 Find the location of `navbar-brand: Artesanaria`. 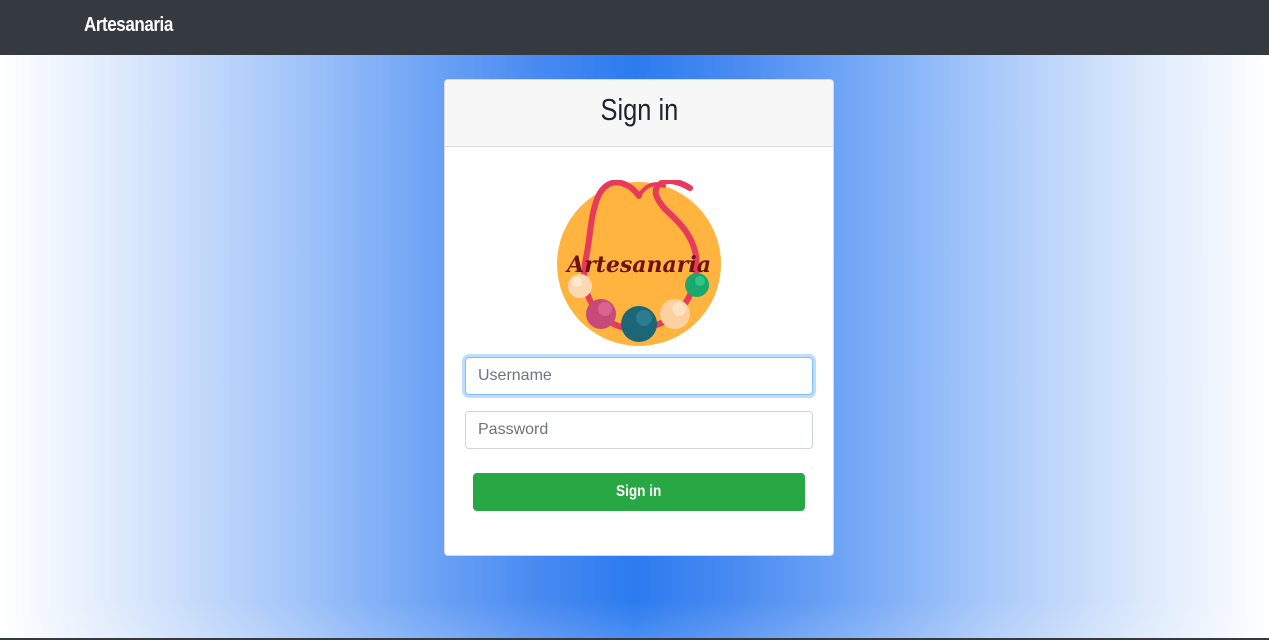

navbar-brand: Artesanaria is located at coordinates (128, 25).